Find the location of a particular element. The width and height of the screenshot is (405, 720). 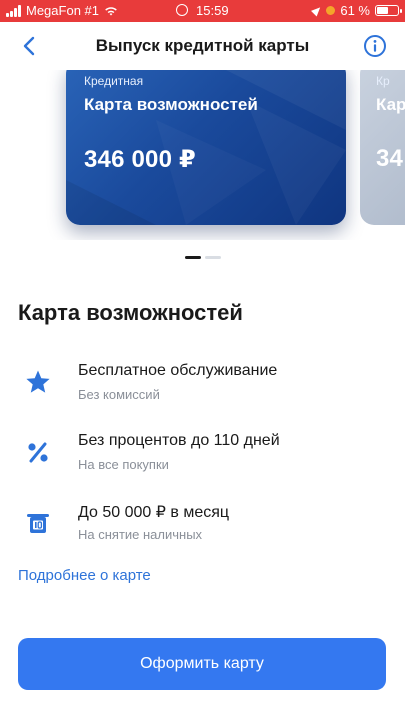

card-details-link: Подробнее о карте is located at coordinates (84, 575).